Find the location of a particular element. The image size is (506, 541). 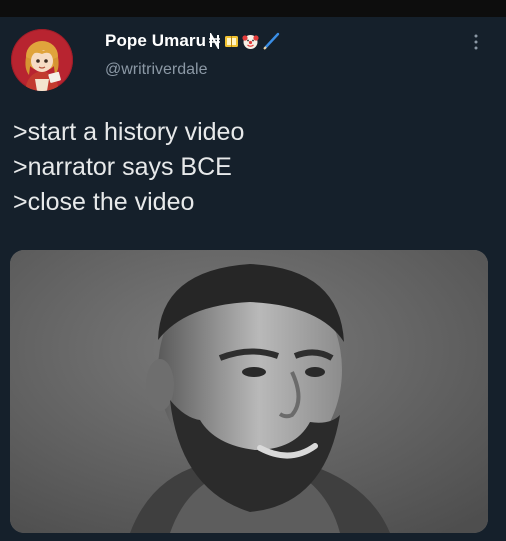

naira-currency-symbol-icon is located at coordinates (215, 41).